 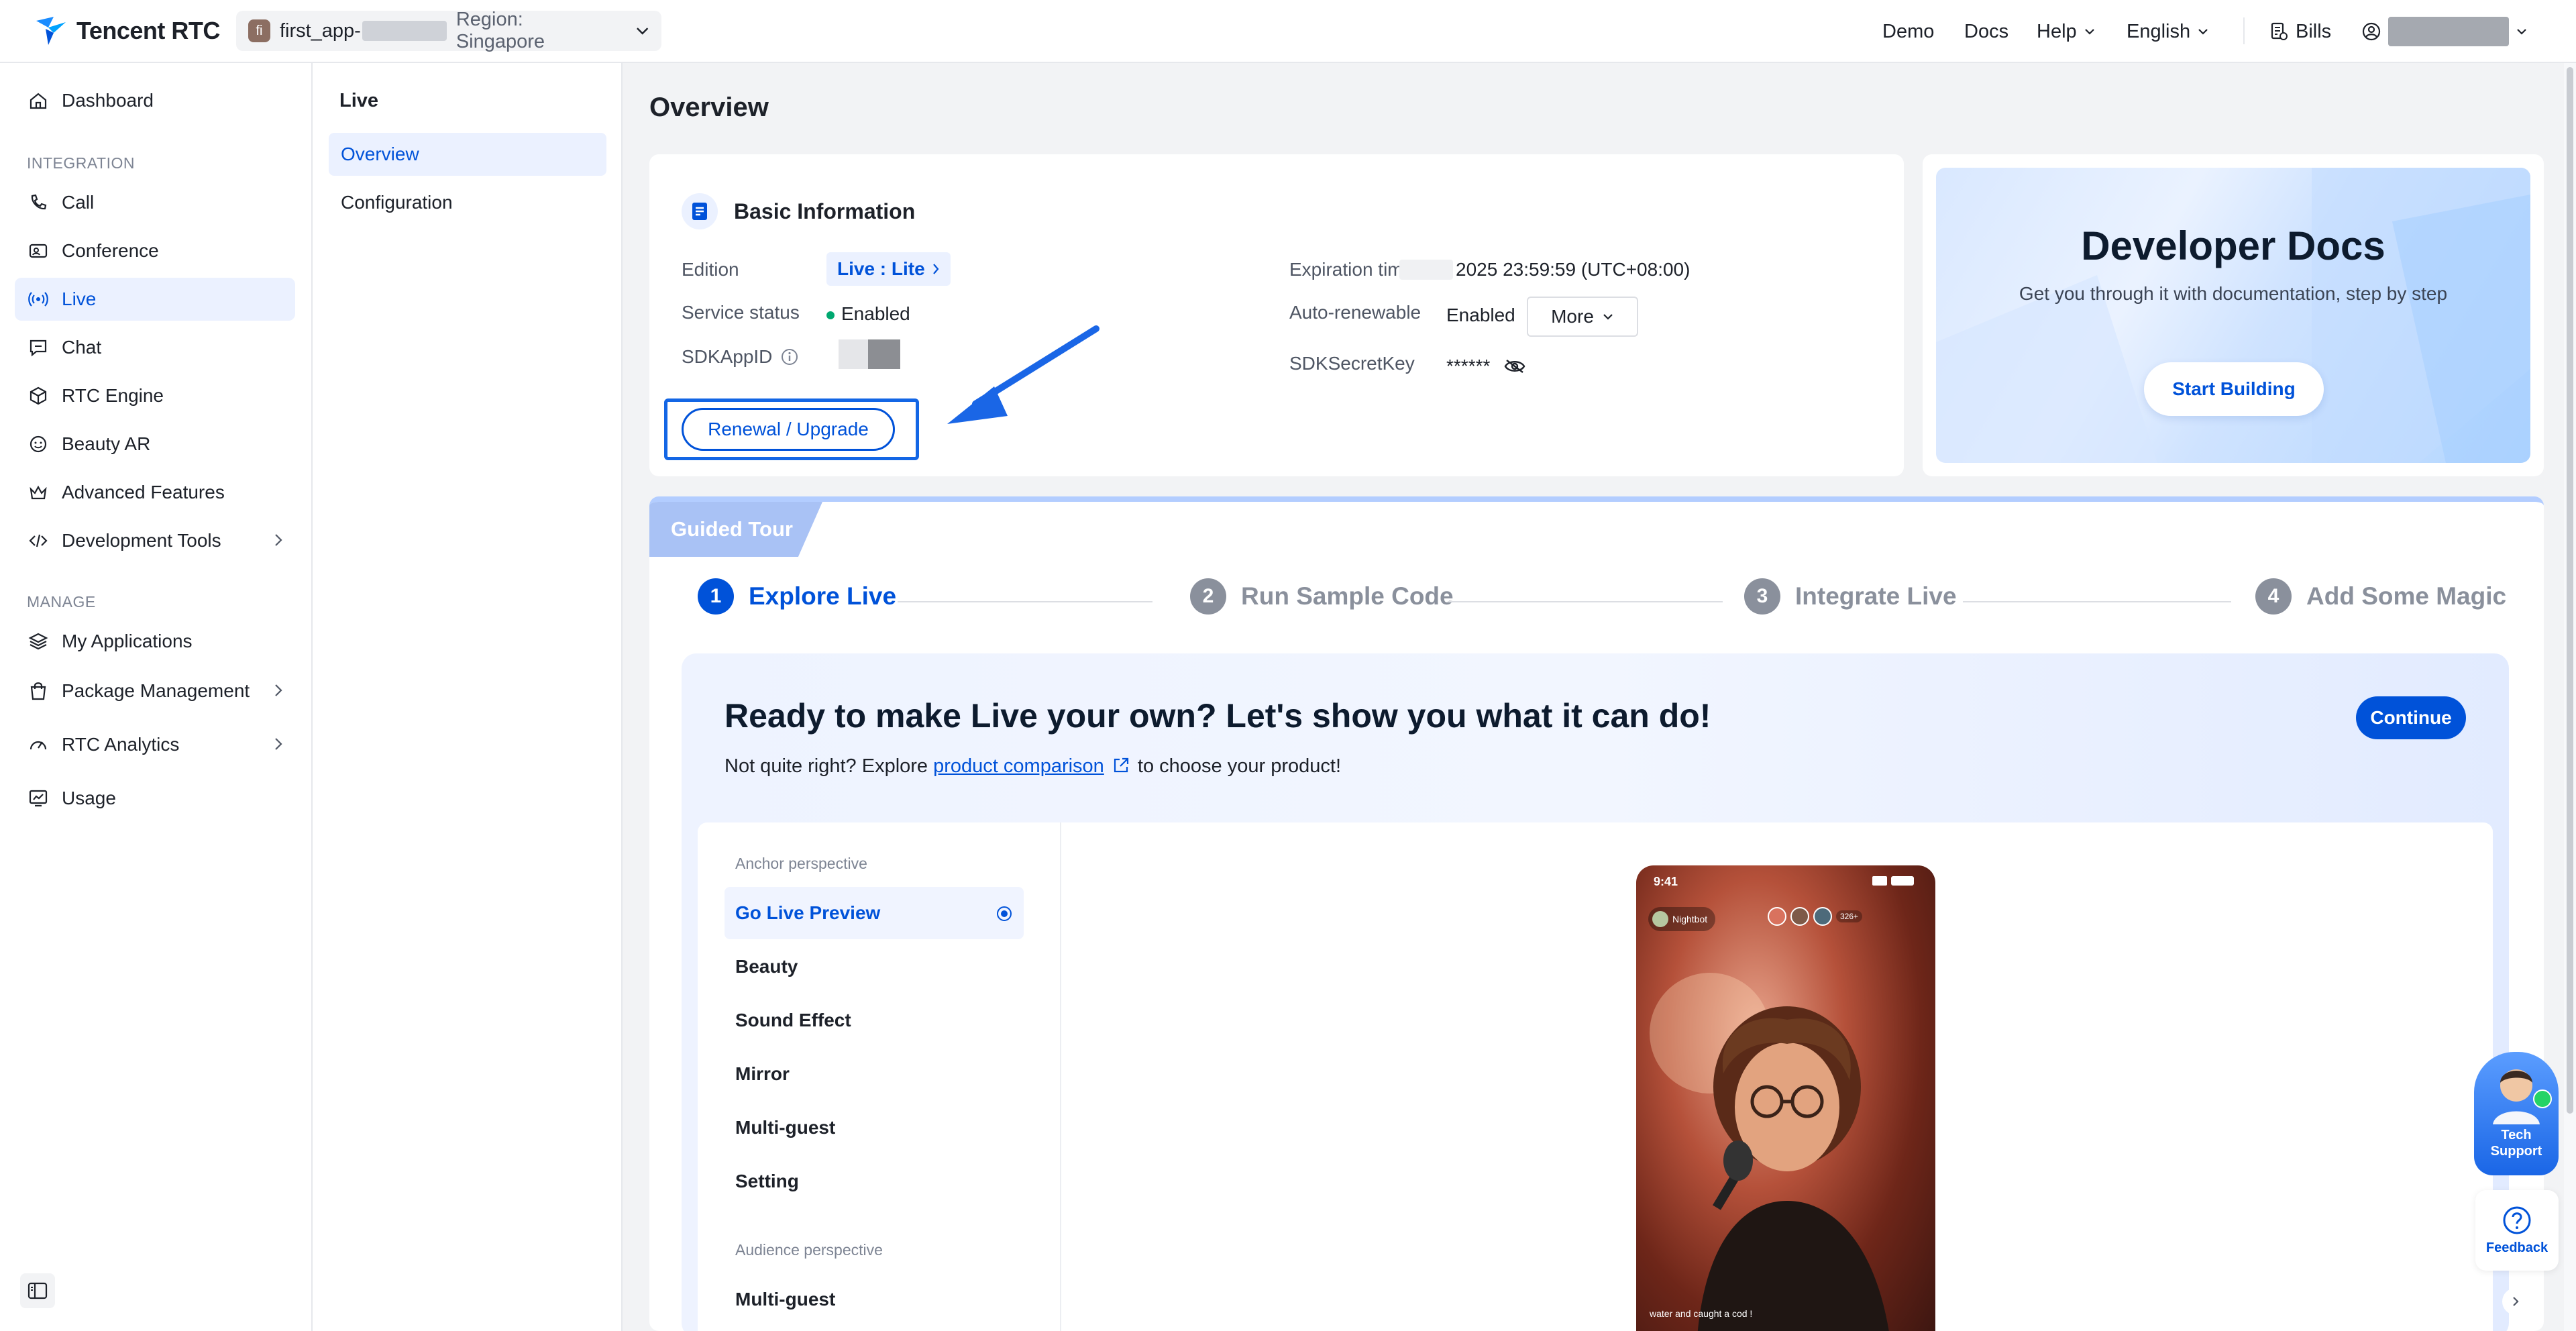 What do you see at coordinates (1023, 374) in the screenshot?
I see `arrow-annotation-icon` at bounding box center [1023, 374].